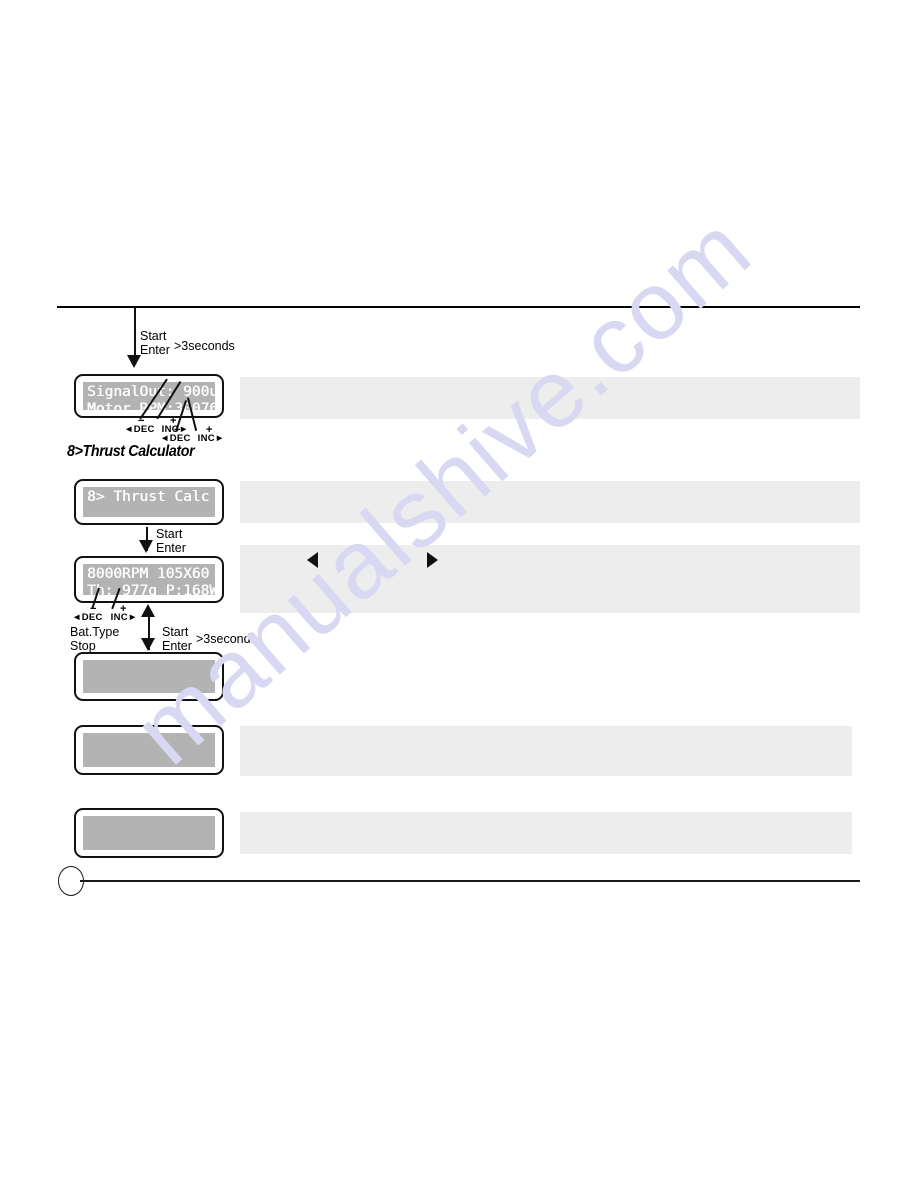  Describe the element at coordinates (105, 613) in the screenshot. I see `key-hint-group-thrust: − + ◄DEC INC►` at that location.